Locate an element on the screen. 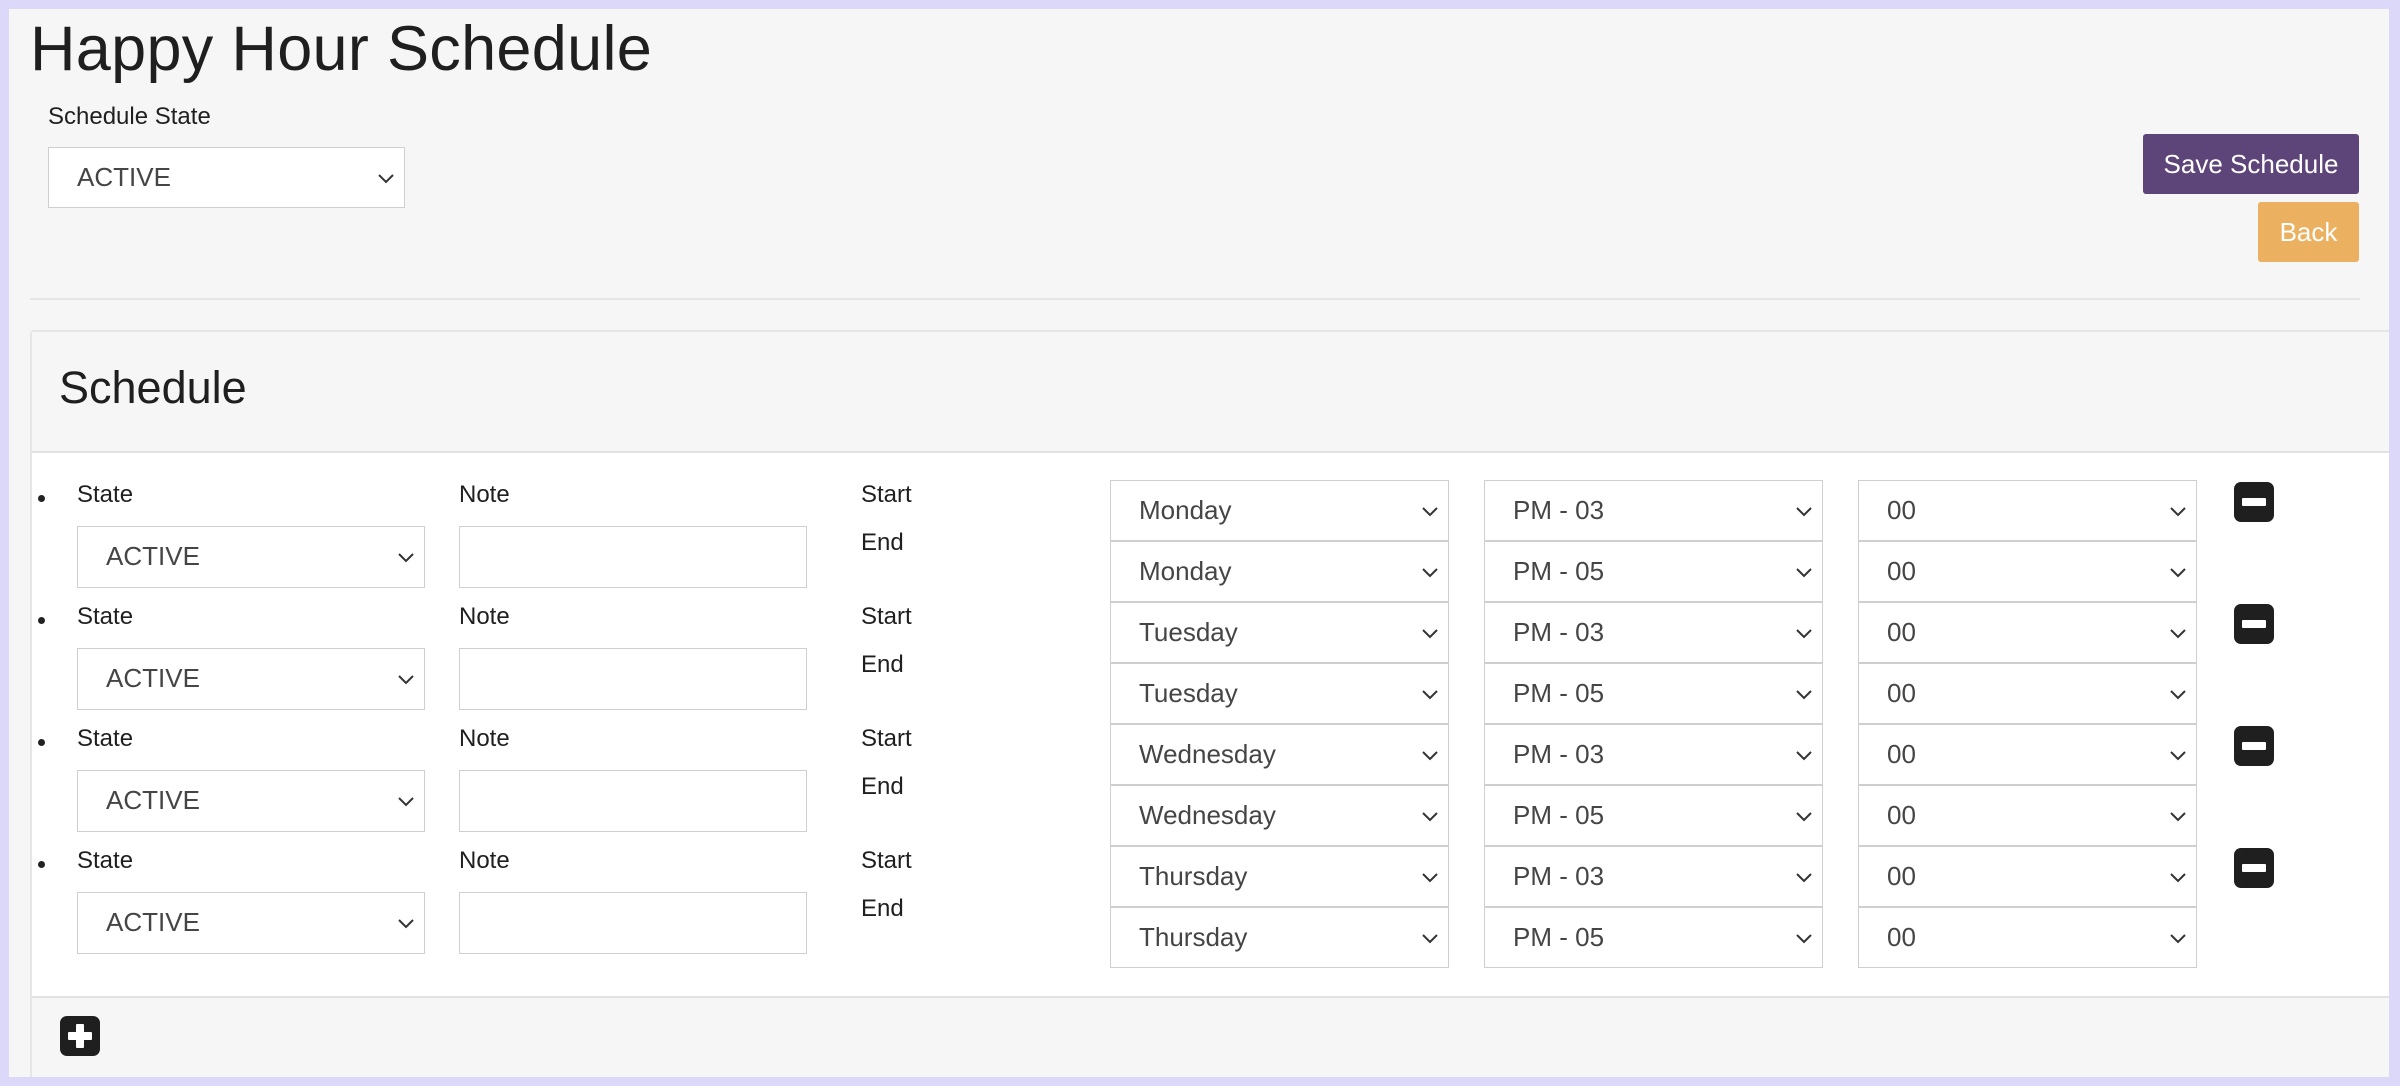  end-day-select-value: Monday is located at coordinates (1185, 571).